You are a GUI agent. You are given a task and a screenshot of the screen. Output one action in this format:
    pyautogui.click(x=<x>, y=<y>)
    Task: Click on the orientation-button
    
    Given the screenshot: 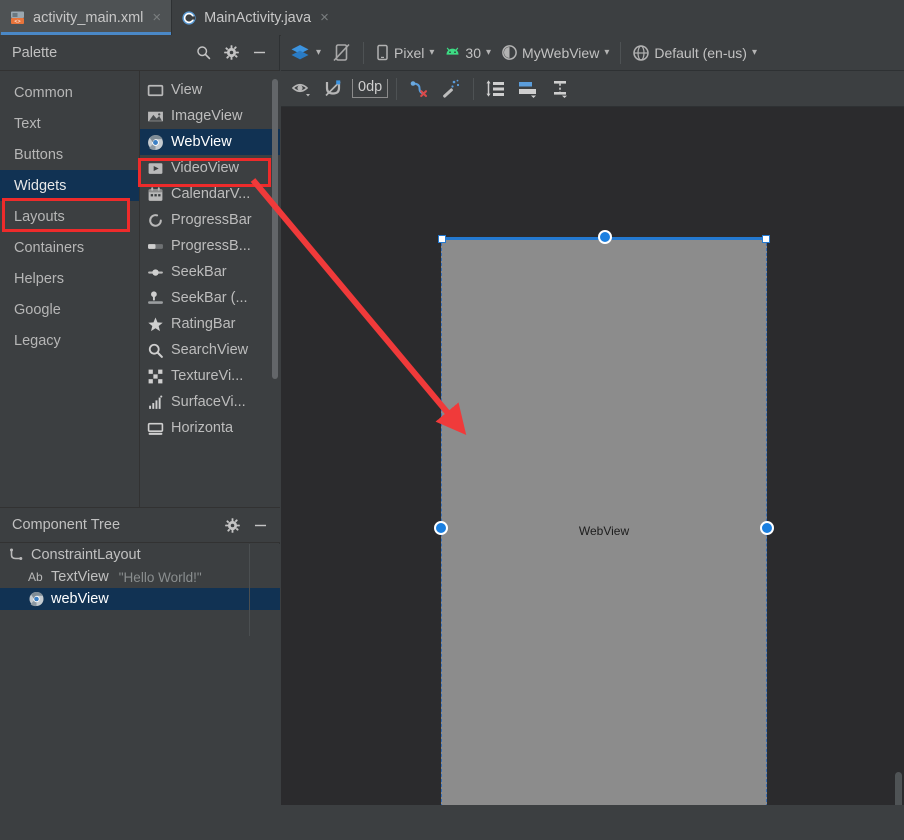 What is the action you would take?
    pyautogui.click(x=341, y=53)
    